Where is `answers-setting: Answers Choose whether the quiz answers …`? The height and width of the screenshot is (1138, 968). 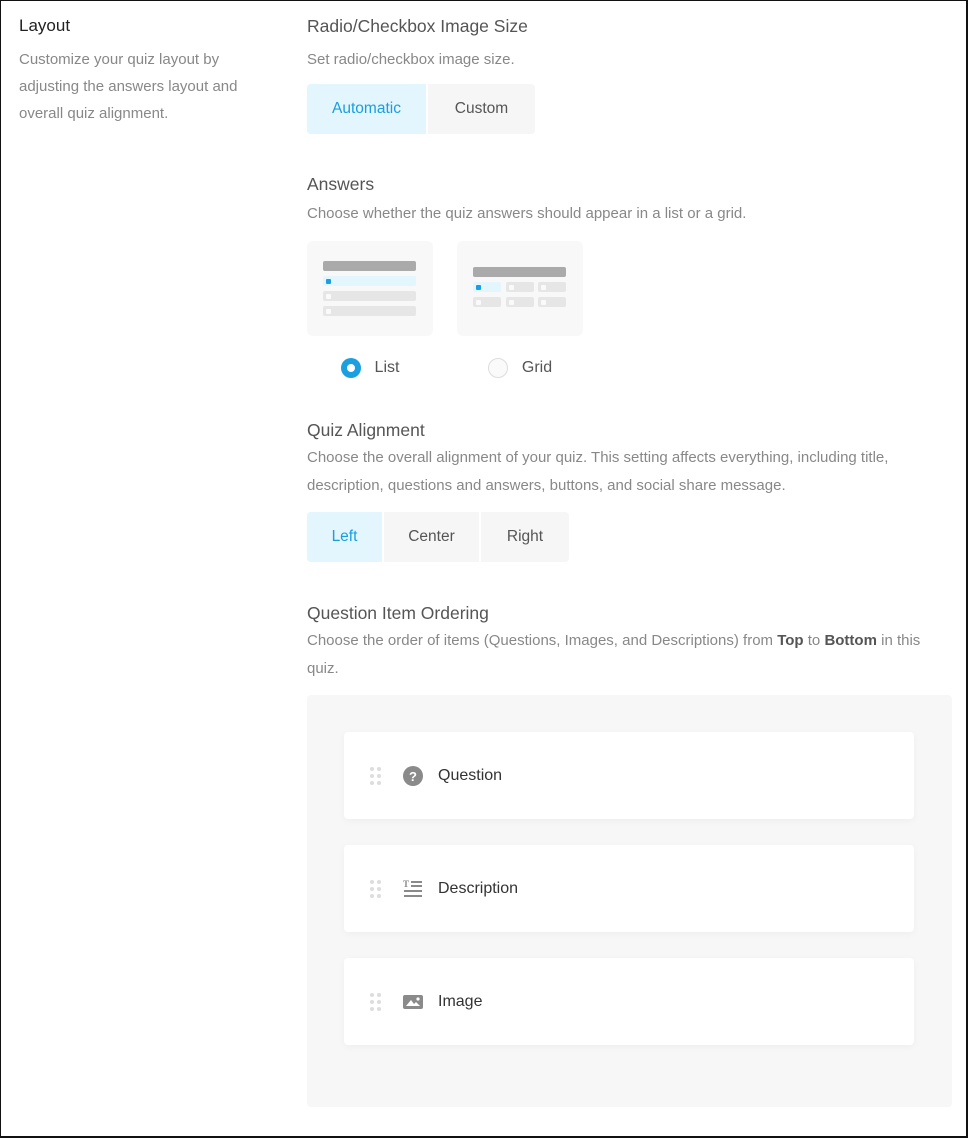
answers-setting: Answers Choose whether the quiz answers … is located at coordinates (629, 275).